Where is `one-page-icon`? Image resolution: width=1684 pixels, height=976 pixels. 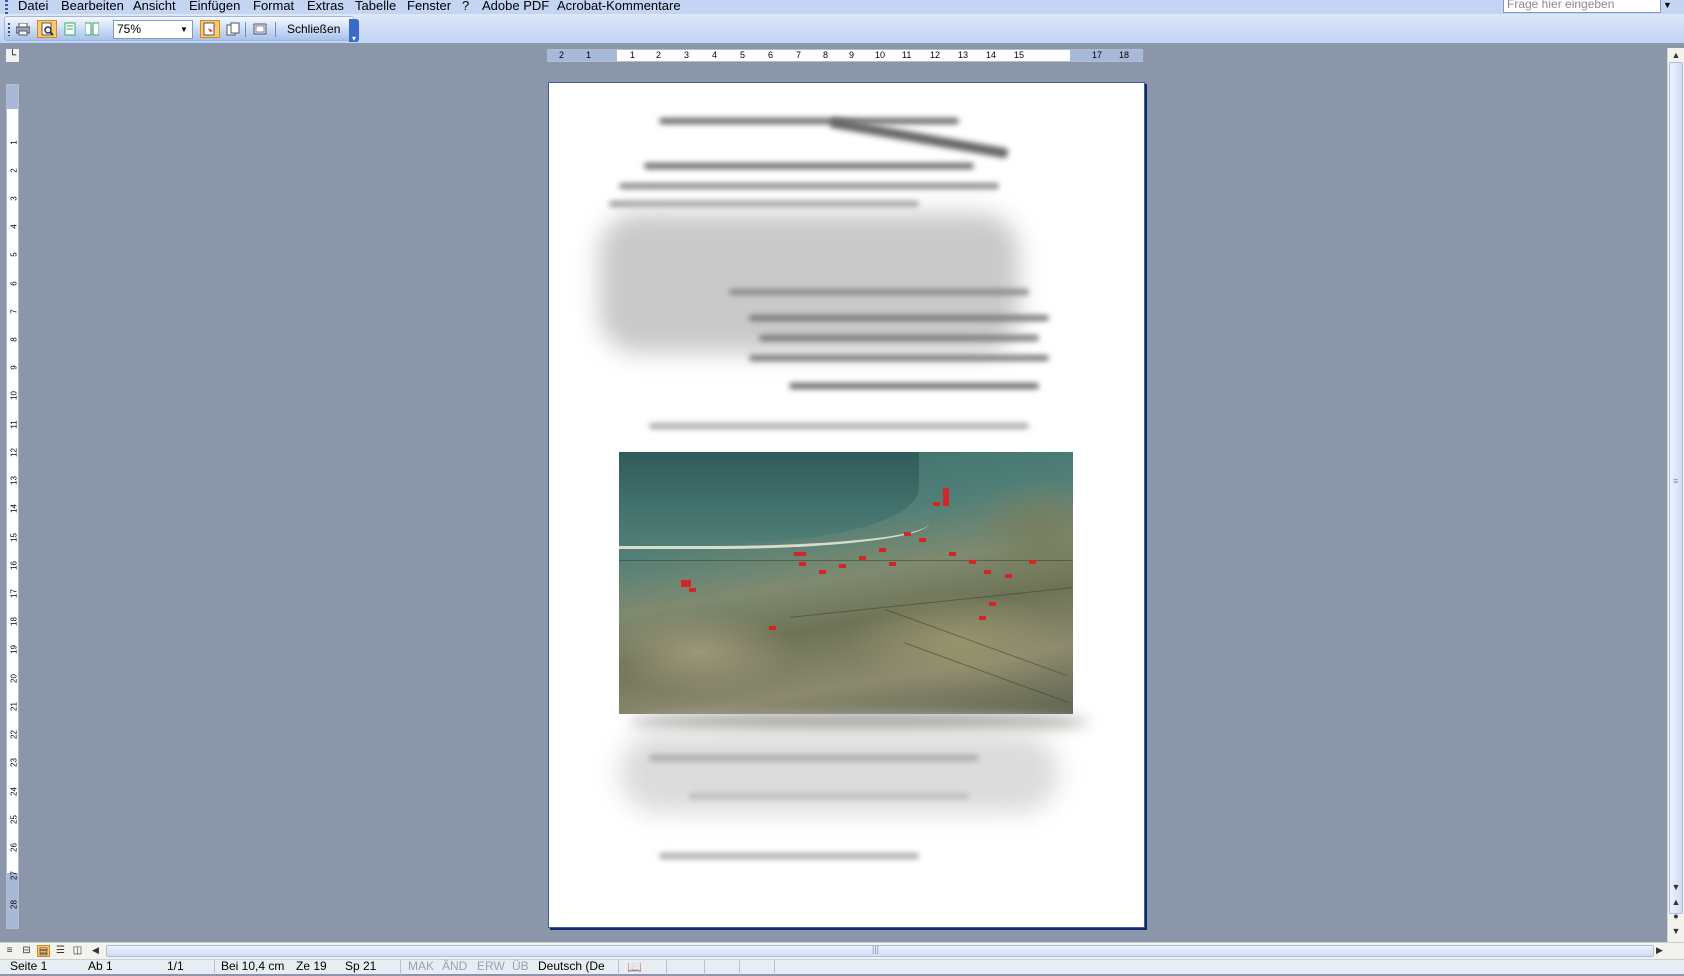
one-page-icon is located at coordinates (70, 29).